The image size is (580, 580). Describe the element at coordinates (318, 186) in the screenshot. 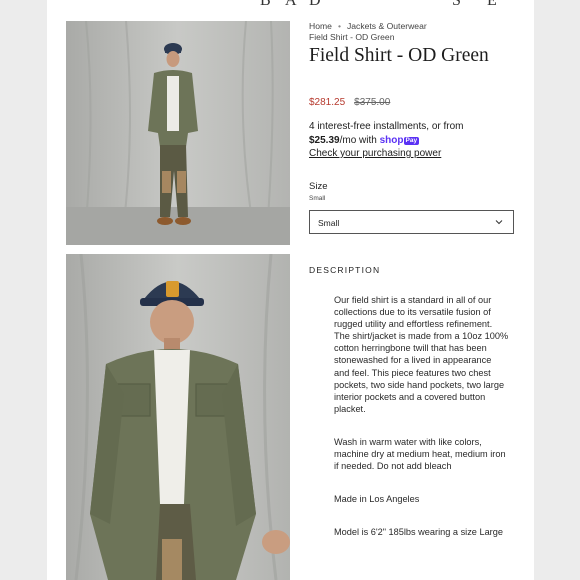

I see `size-label: Size` at that location.